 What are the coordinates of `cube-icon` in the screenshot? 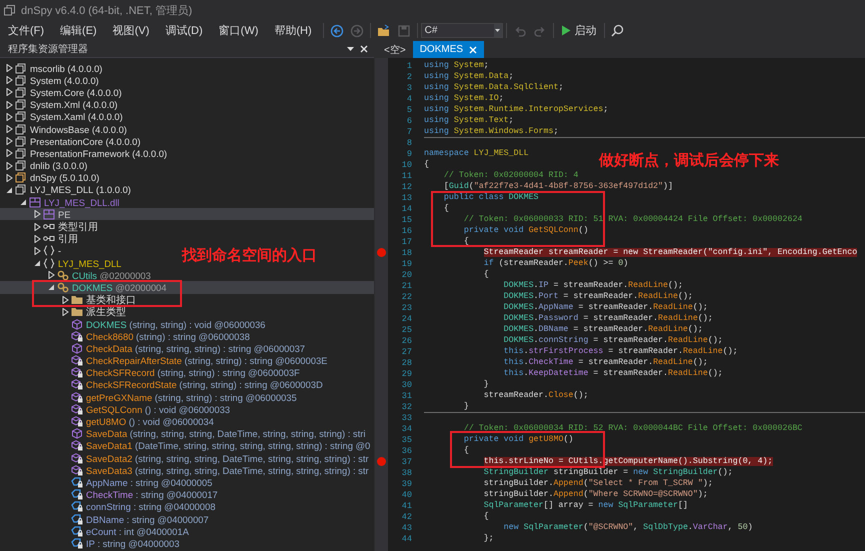 It's located at (77, 324).